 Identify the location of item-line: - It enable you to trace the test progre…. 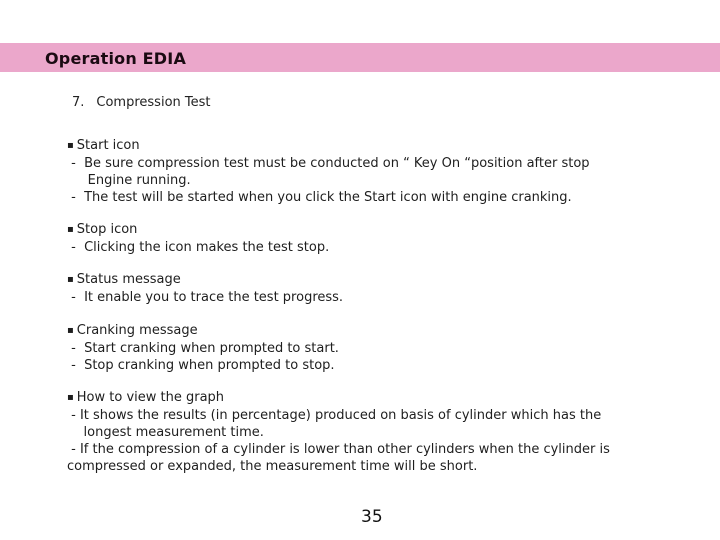
(205, 297).